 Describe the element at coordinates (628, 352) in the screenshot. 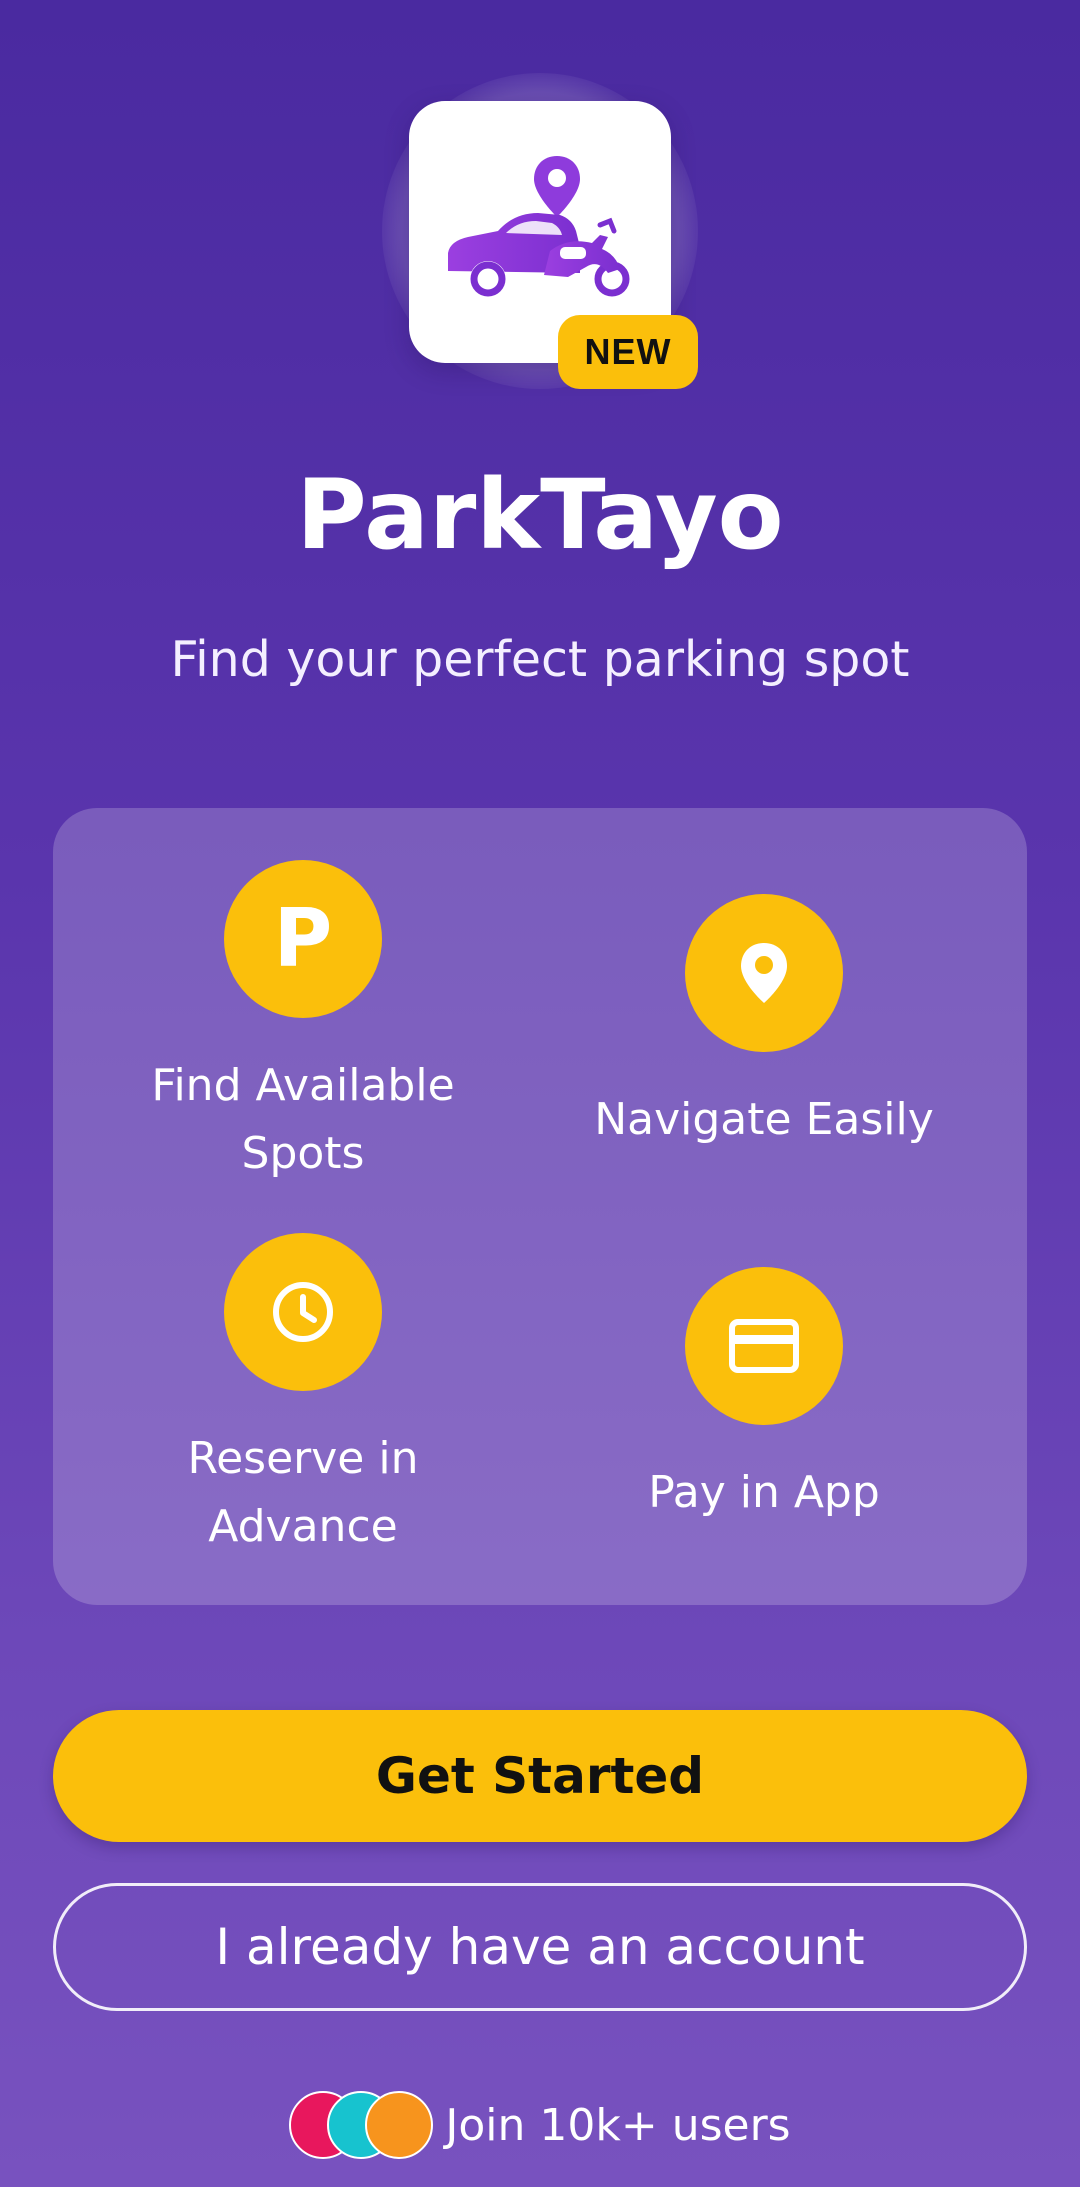

I see `new-badge: NEW` at that location.